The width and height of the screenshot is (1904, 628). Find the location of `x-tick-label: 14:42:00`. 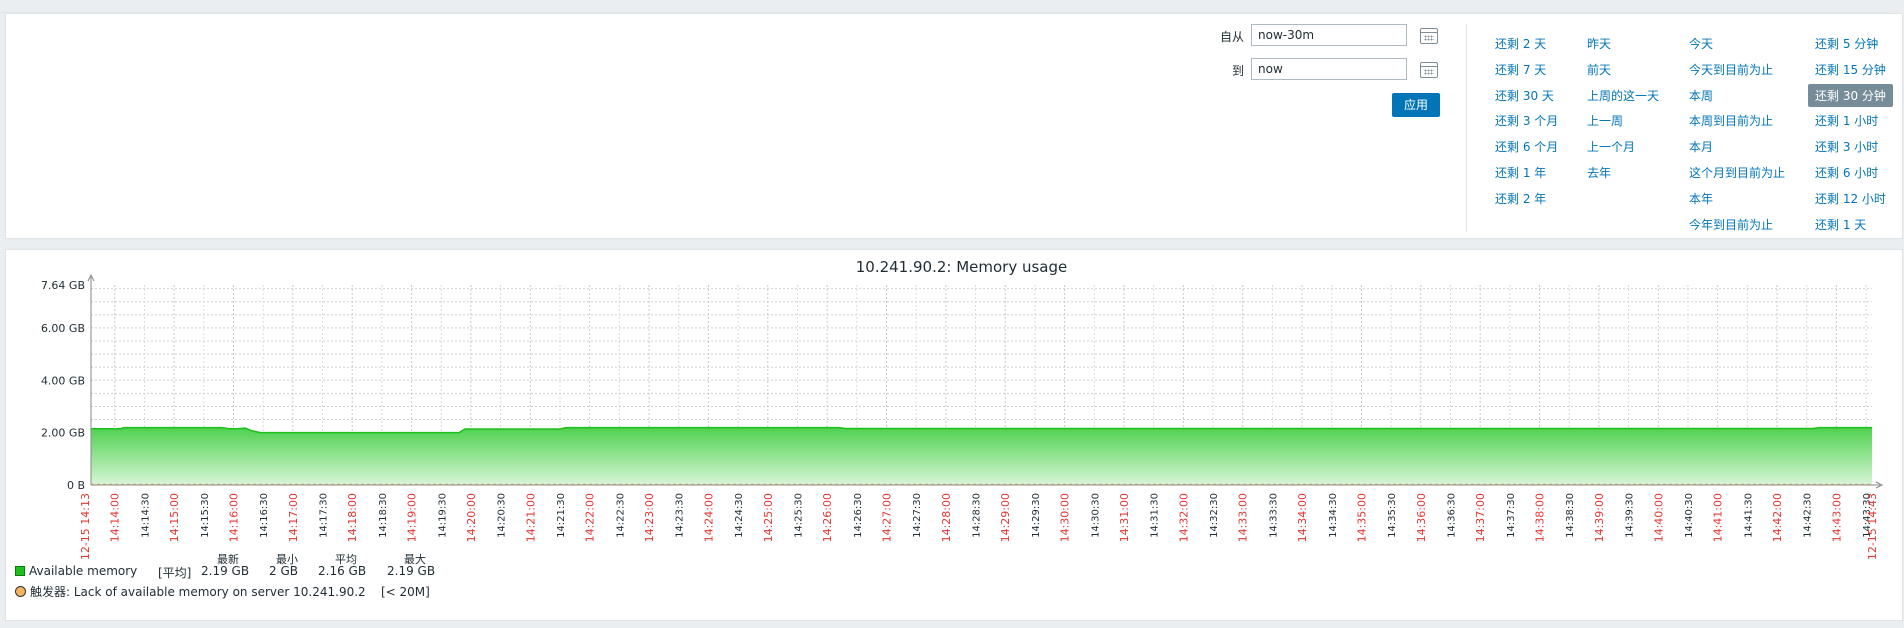

x-tick-label: 14:42:00 is located at coordinates (1777, 517).